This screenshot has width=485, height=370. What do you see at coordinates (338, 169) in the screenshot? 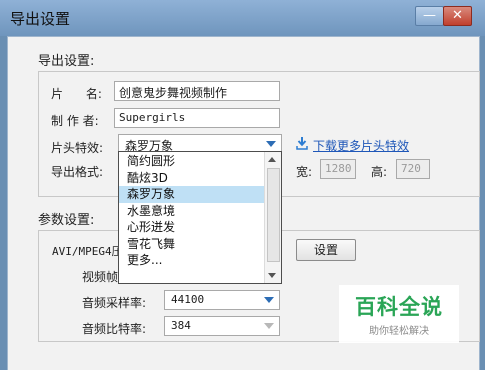
I see `width-input: 1280` at bounding box center [338, 169].